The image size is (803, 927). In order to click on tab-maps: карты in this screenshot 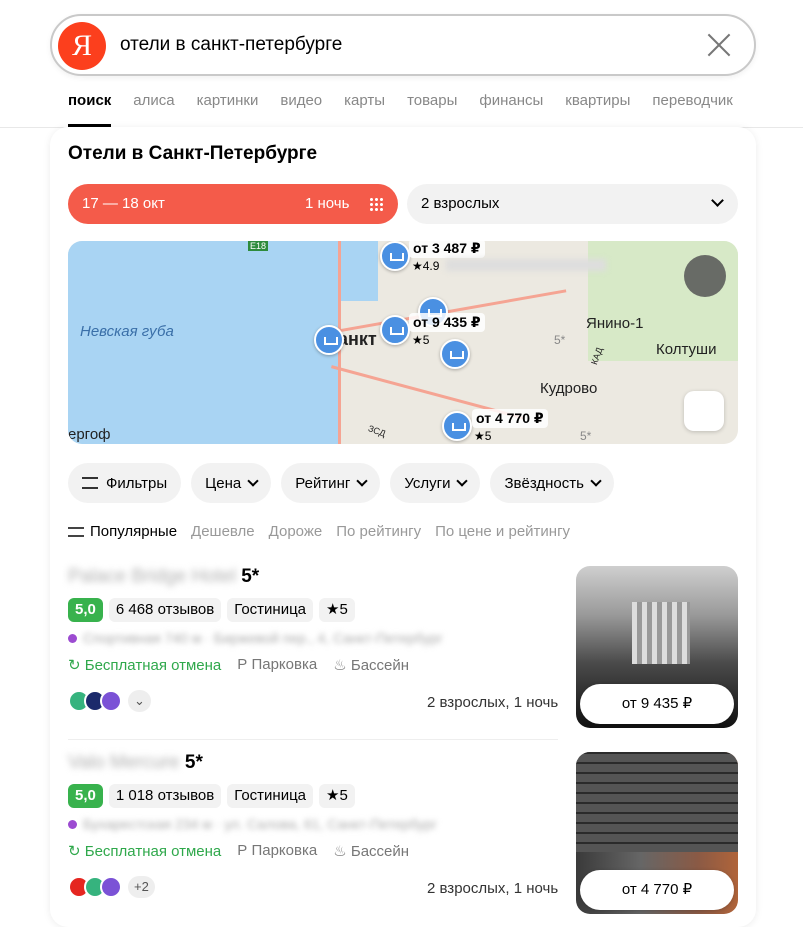, I will do `click(364, 100)`.